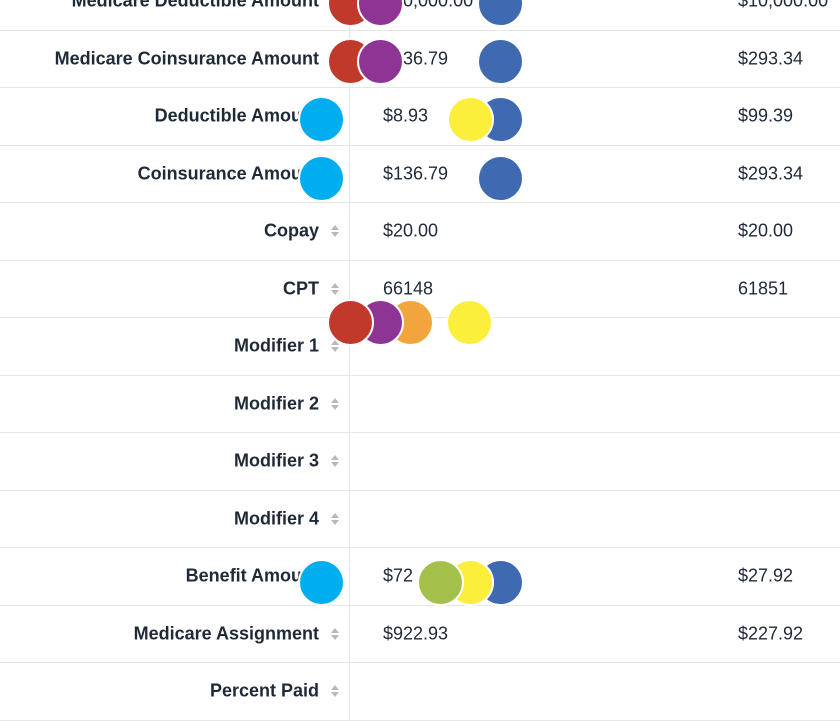 This screenshot has width=840, height=721. Describe the element at coordinates (186, 58) in the screenshot. I see `row-label: Medicare Coinsurance Amount` at that location.